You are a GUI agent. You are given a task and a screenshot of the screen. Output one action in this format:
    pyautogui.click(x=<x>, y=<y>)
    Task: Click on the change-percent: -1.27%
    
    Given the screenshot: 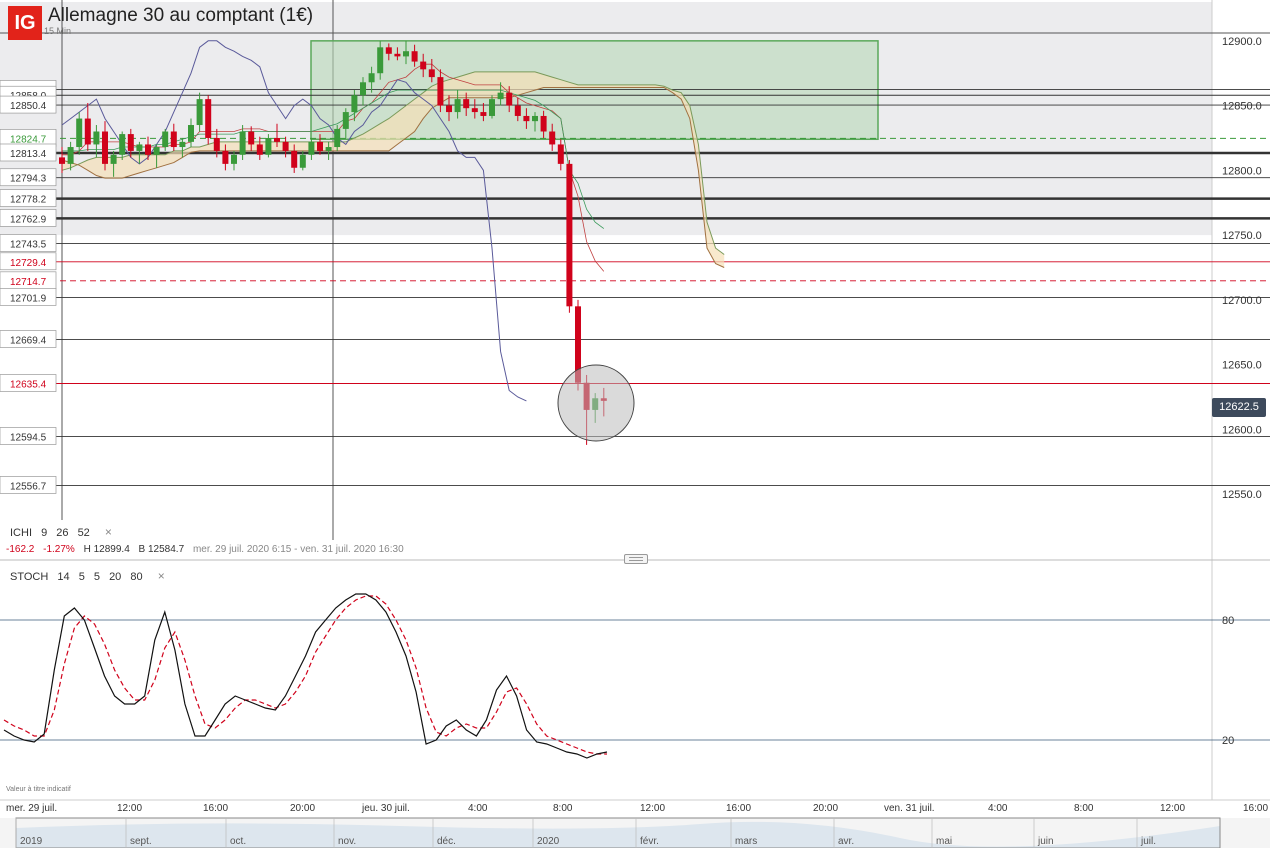 What is the action you would take?
    pyautogui.click(x=59, y=549)
    